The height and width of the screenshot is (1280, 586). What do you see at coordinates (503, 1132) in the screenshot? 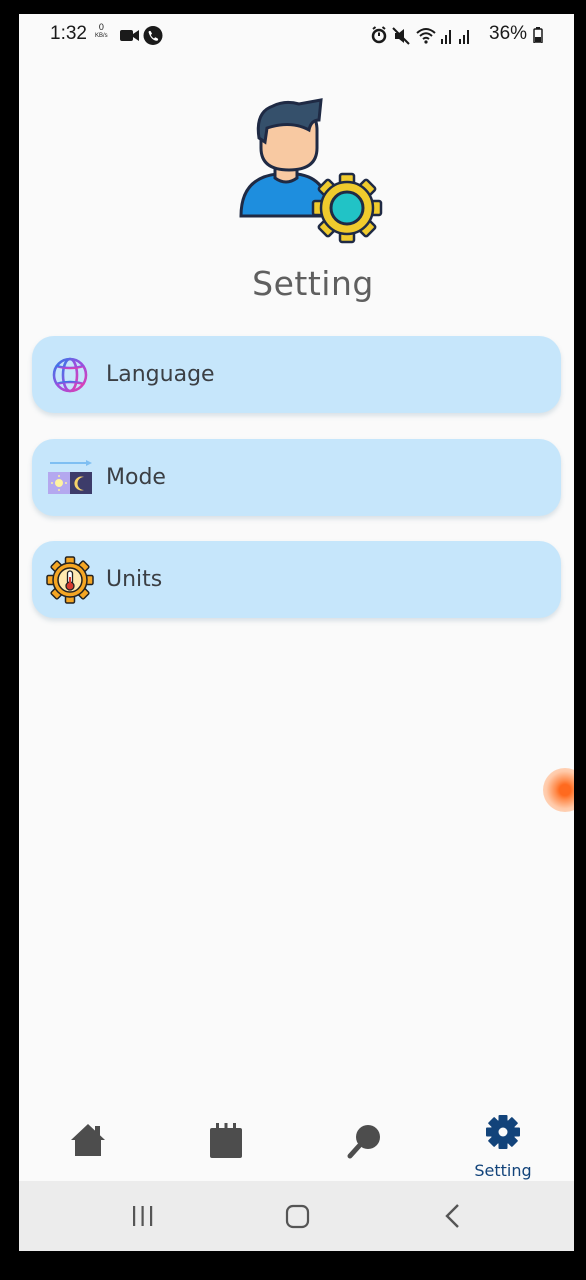
I see `gear-icon` at bounding box center [503, 1132].